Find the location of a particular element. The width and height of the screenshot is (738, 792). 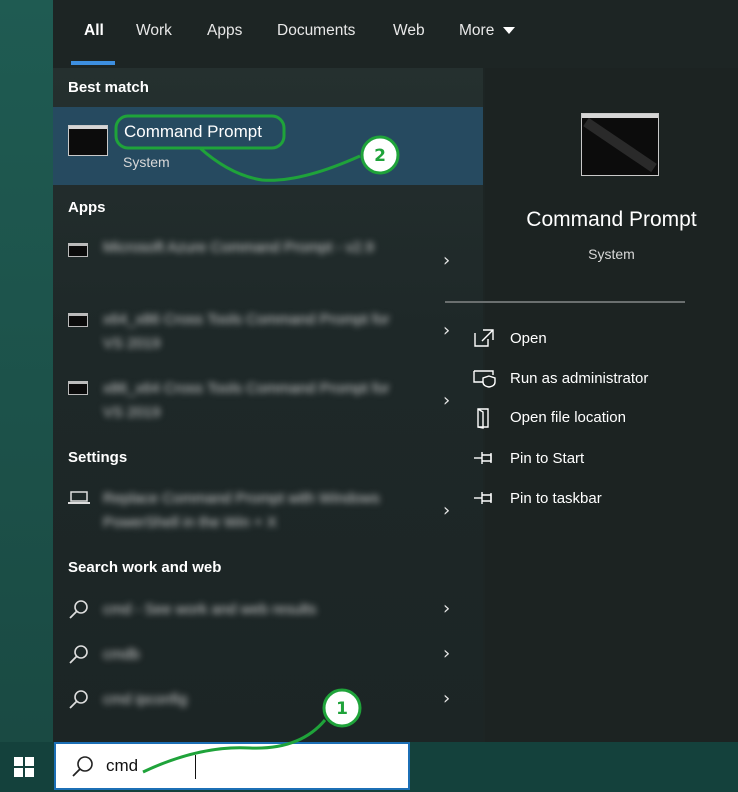

section-settings: Settings is located at coordinates (98, 457).